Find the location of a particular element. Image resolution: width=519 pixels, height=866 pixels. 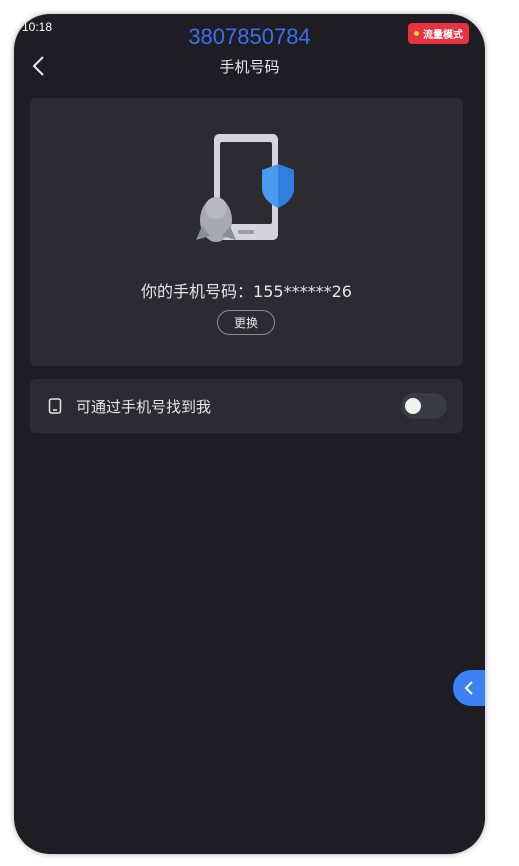

phone-number-text: 你的手机号码：155******26 is located at coordinates (246, 291).